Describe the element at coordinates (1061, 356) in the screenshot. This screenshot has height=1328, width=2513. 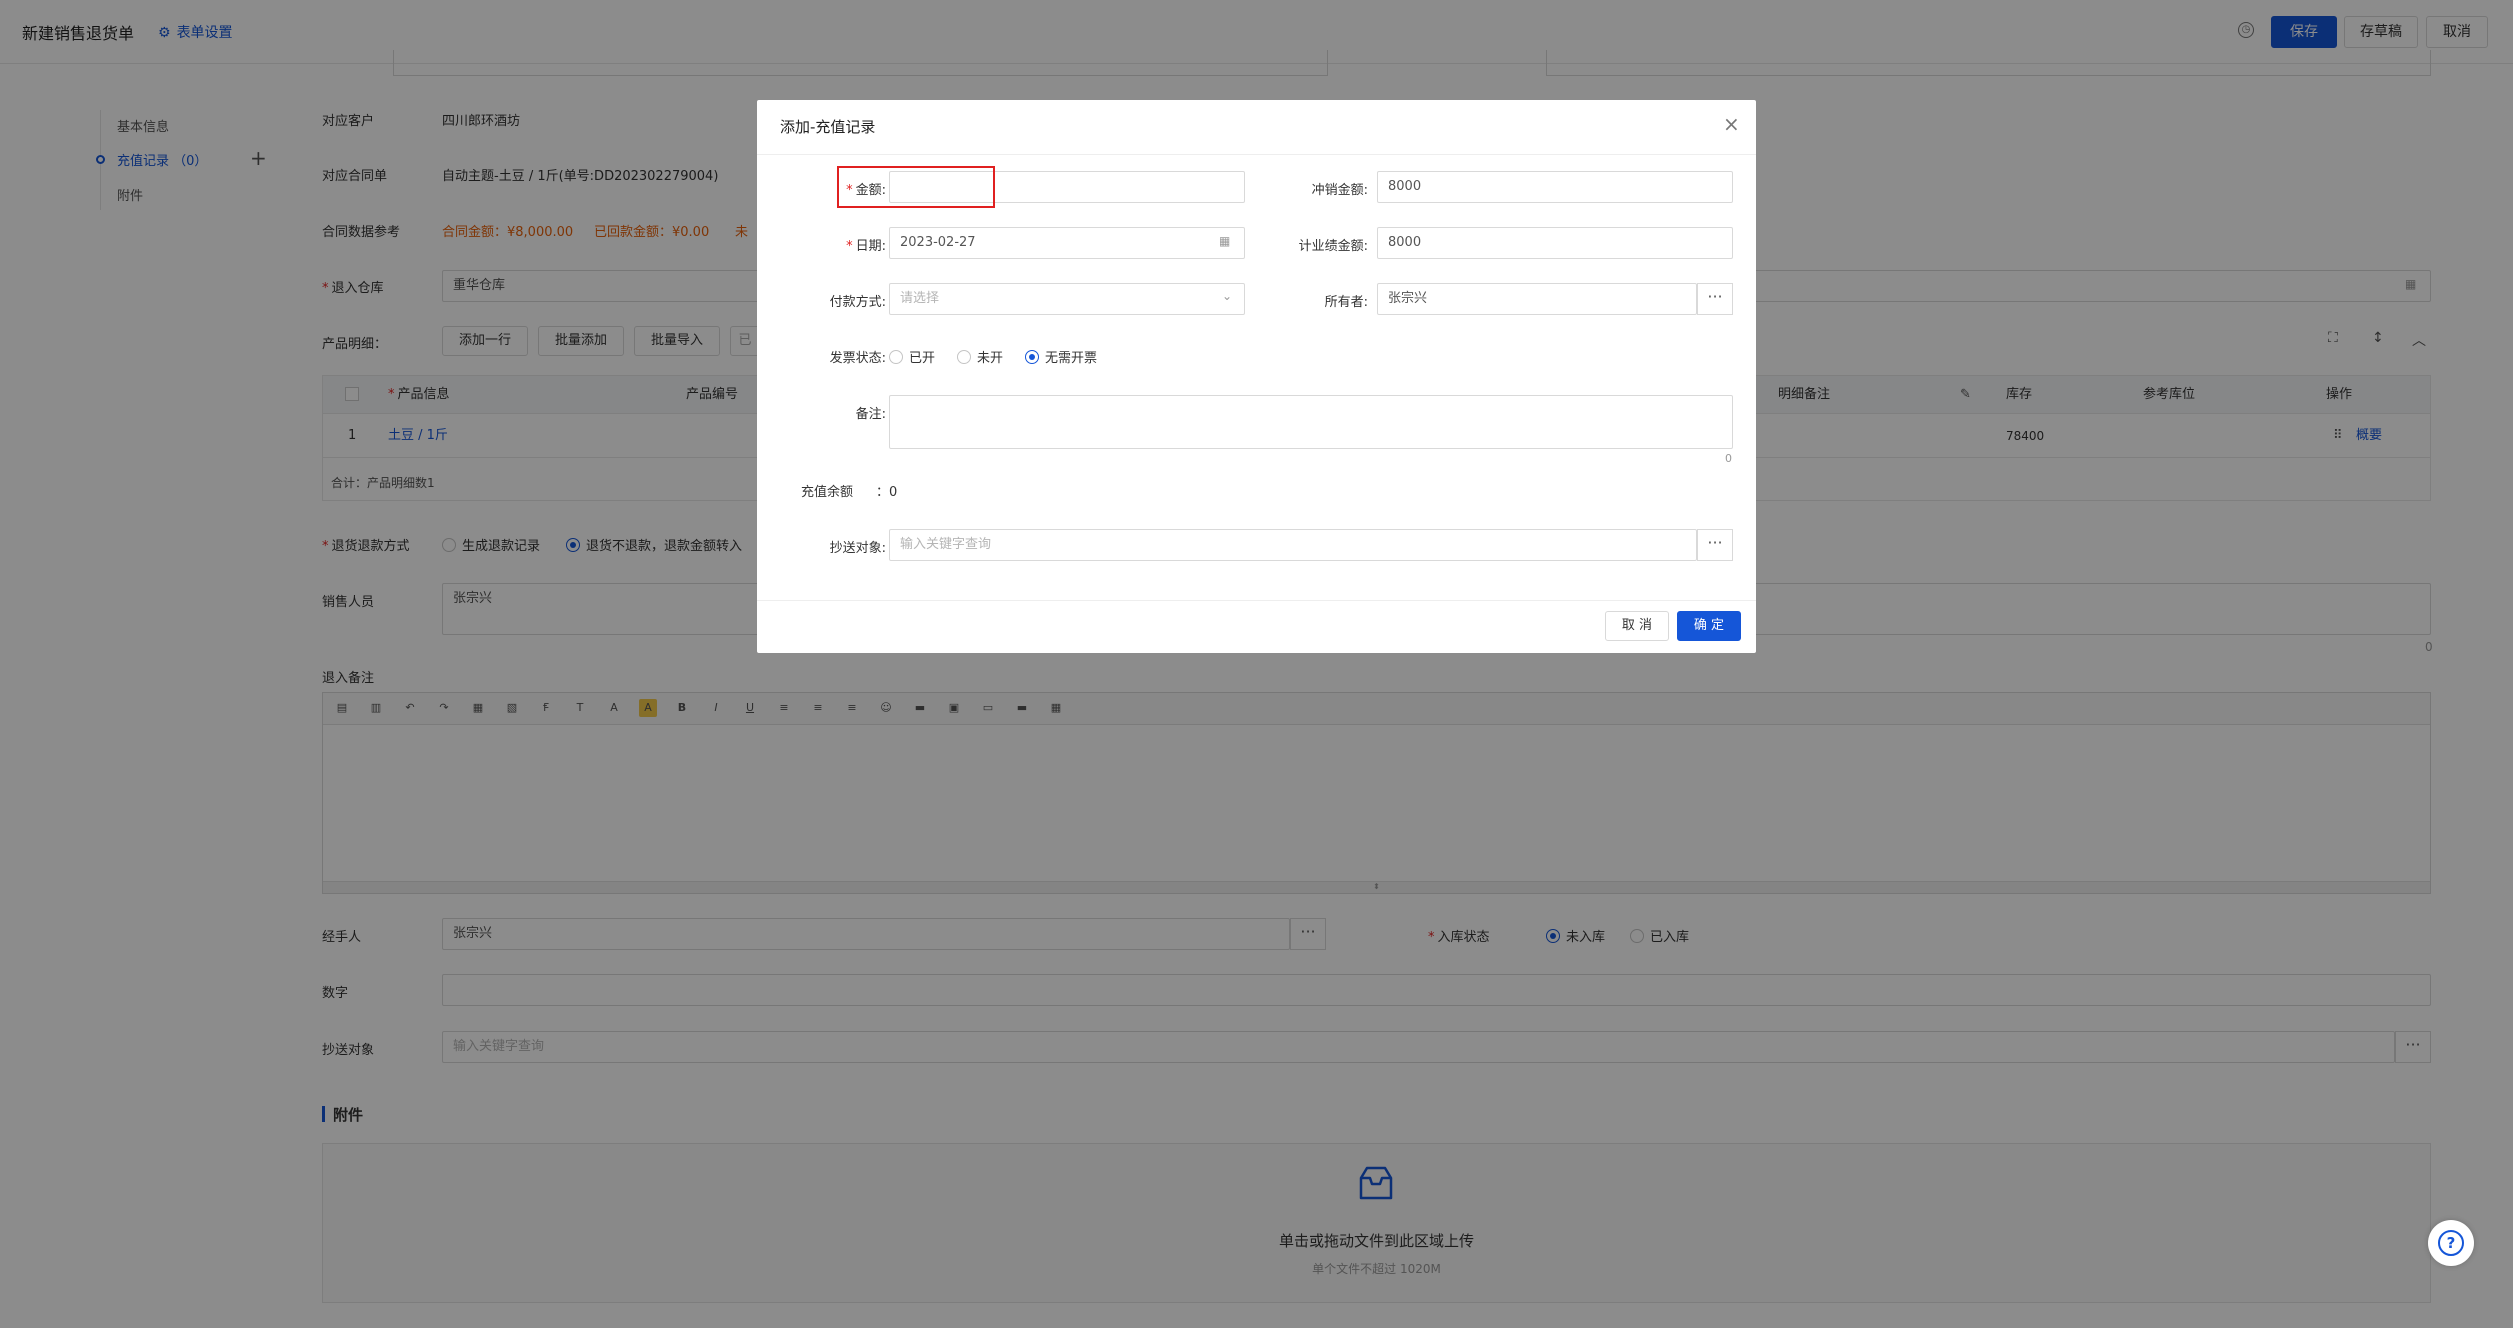
I see `invoice-option-not-required: 无需开票` at that location.